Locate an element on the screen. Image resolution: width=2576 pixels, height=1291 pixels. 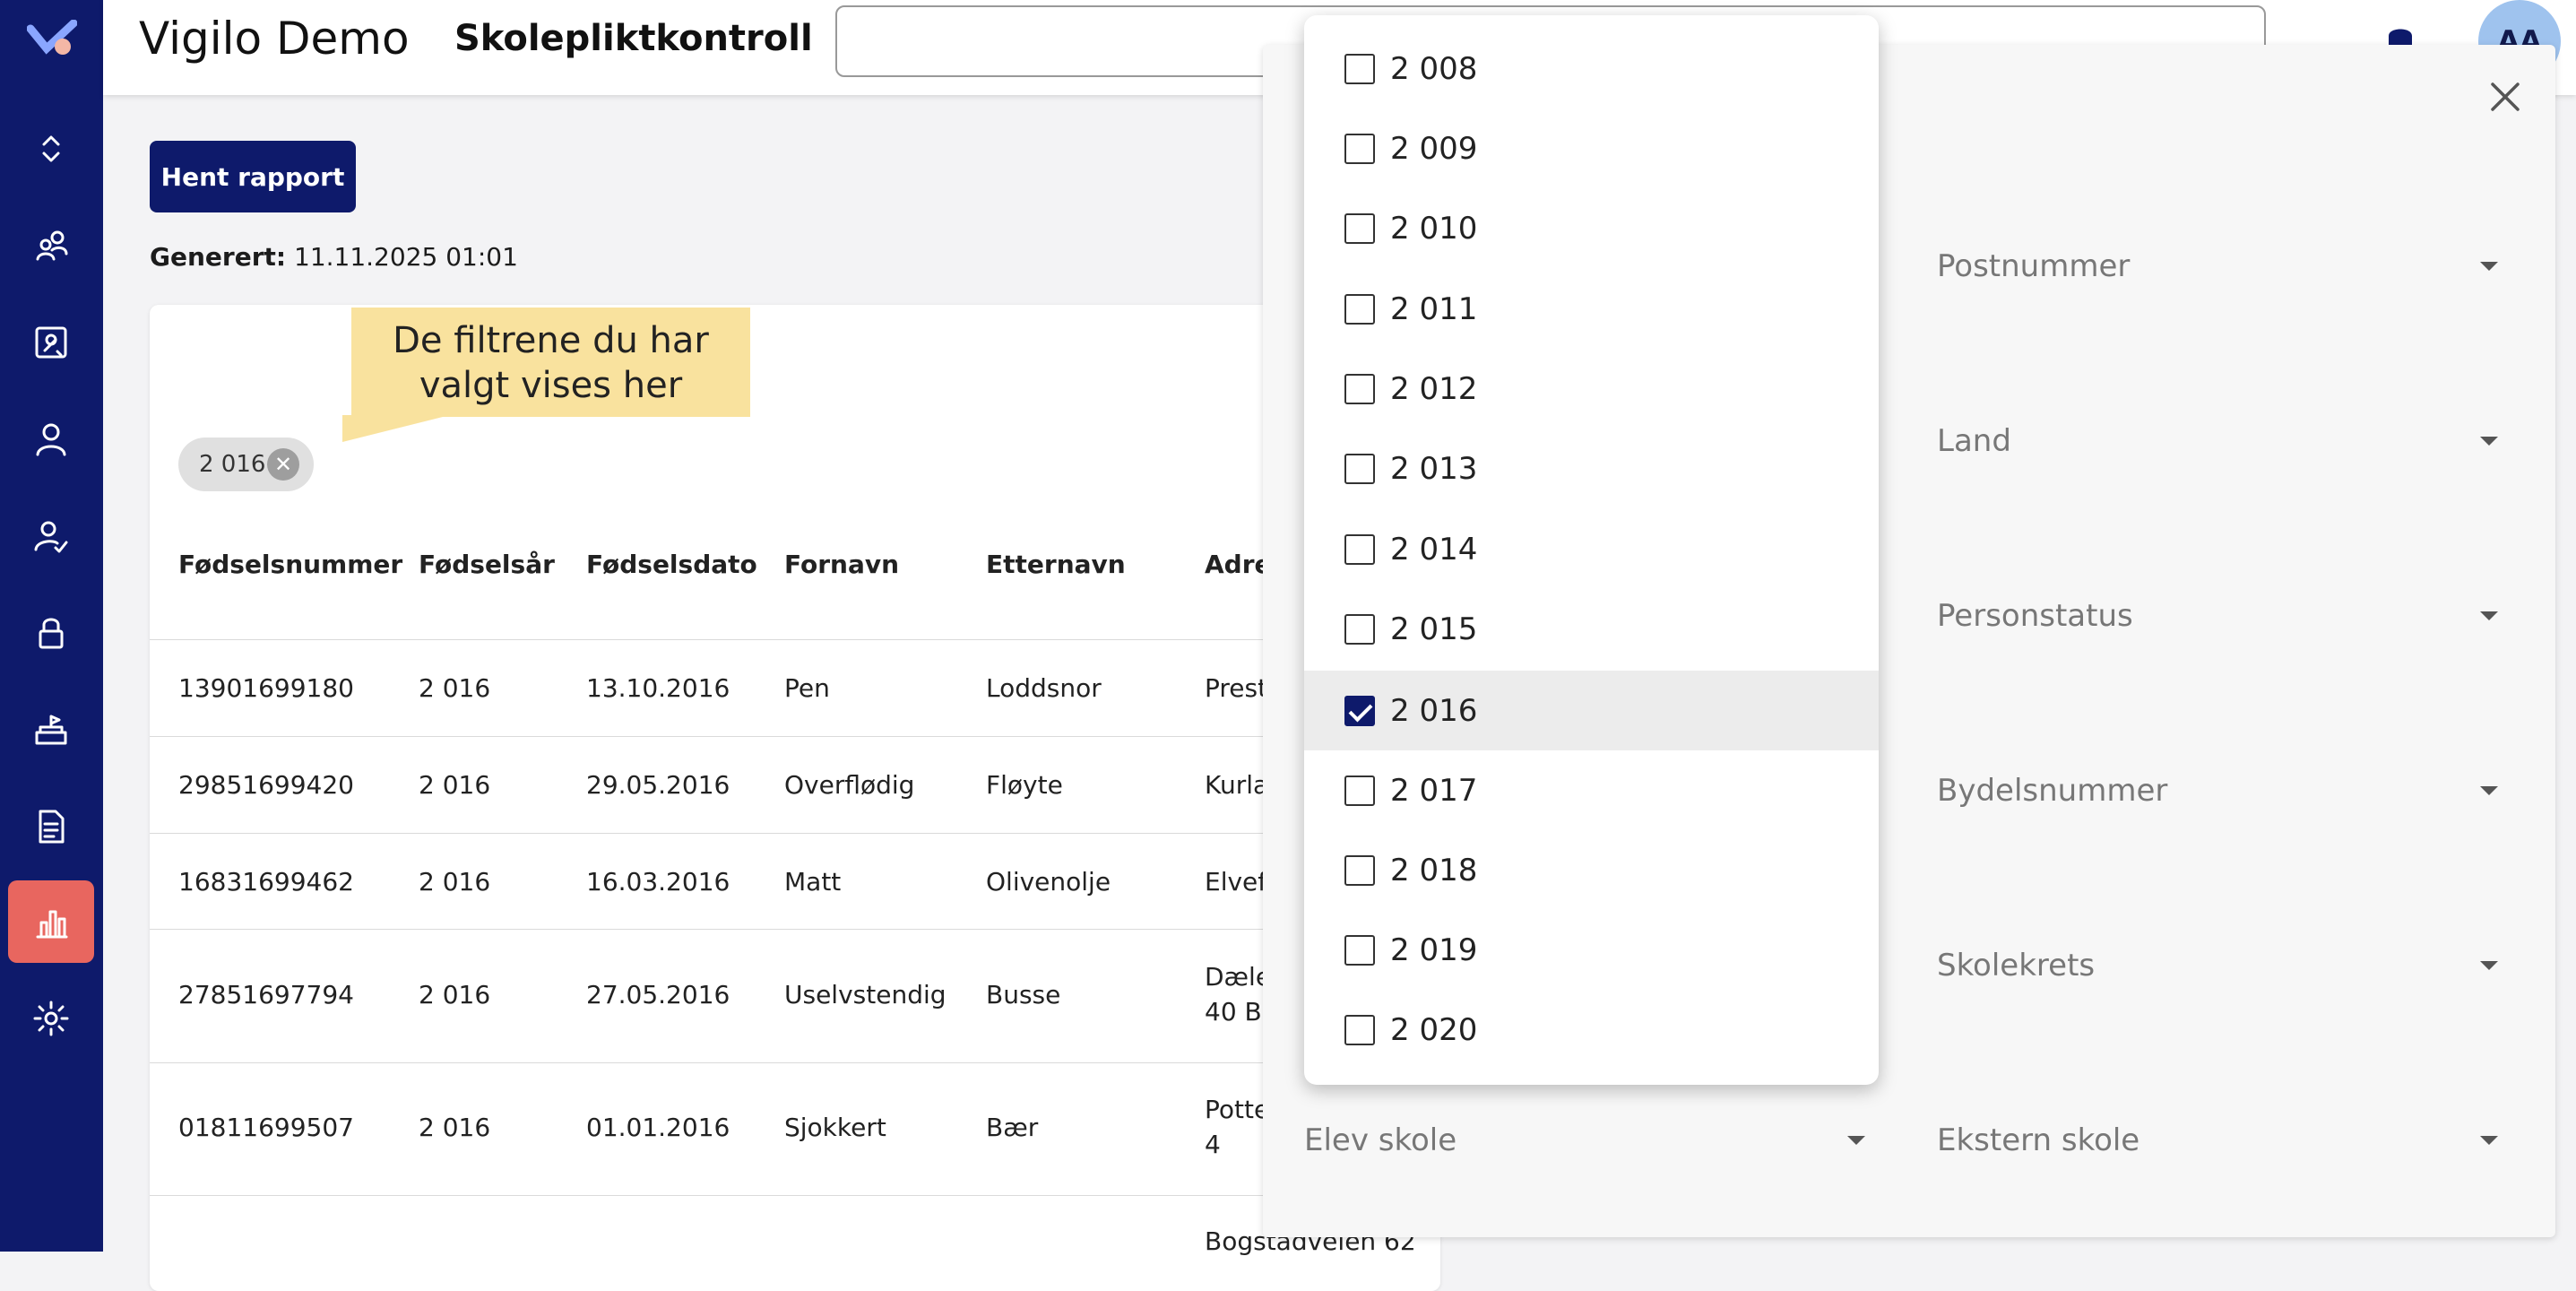
option-label: 2 020 is located at coordinates (1434, 1029).